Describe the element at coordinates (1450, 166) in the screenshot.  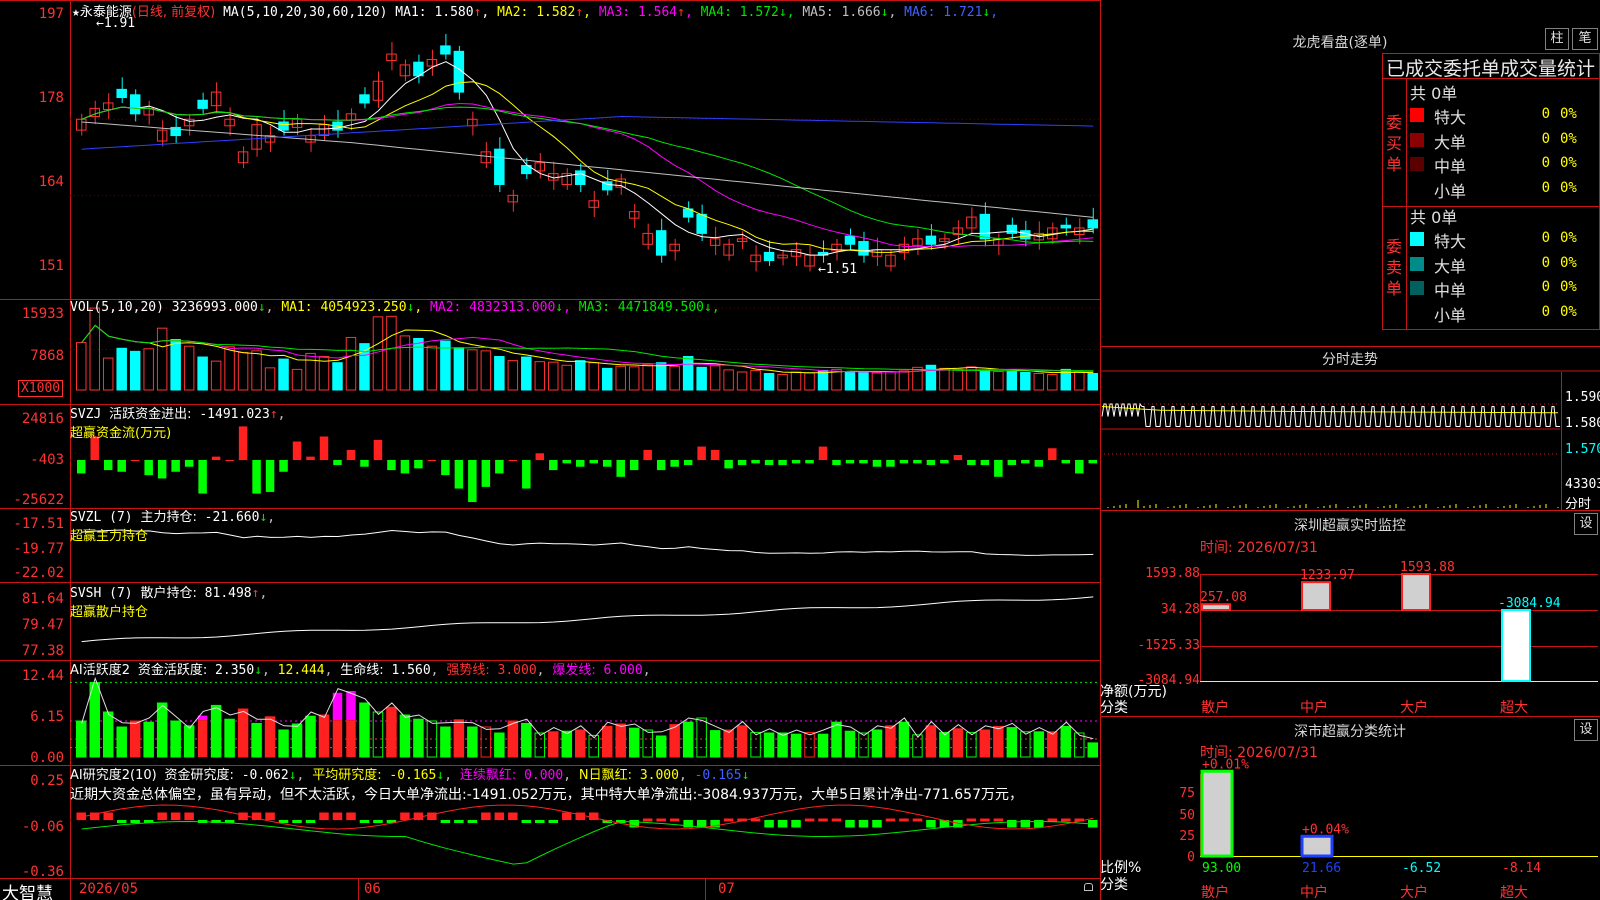
I see `order-size-label: 中单` at that location.